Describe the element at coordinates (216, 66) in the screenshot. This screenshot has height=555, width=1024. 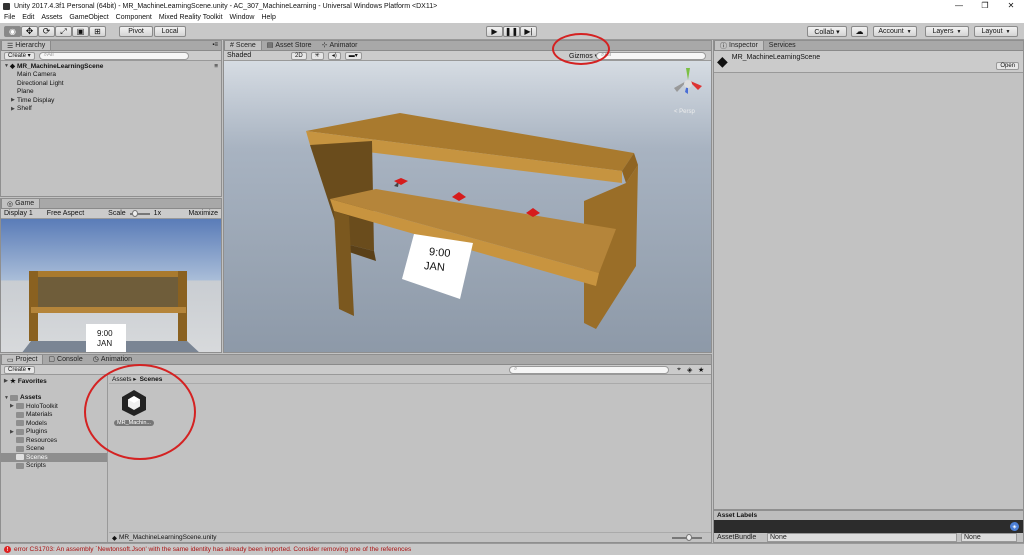
I see `scene-menu-icon: ≡` at that location.